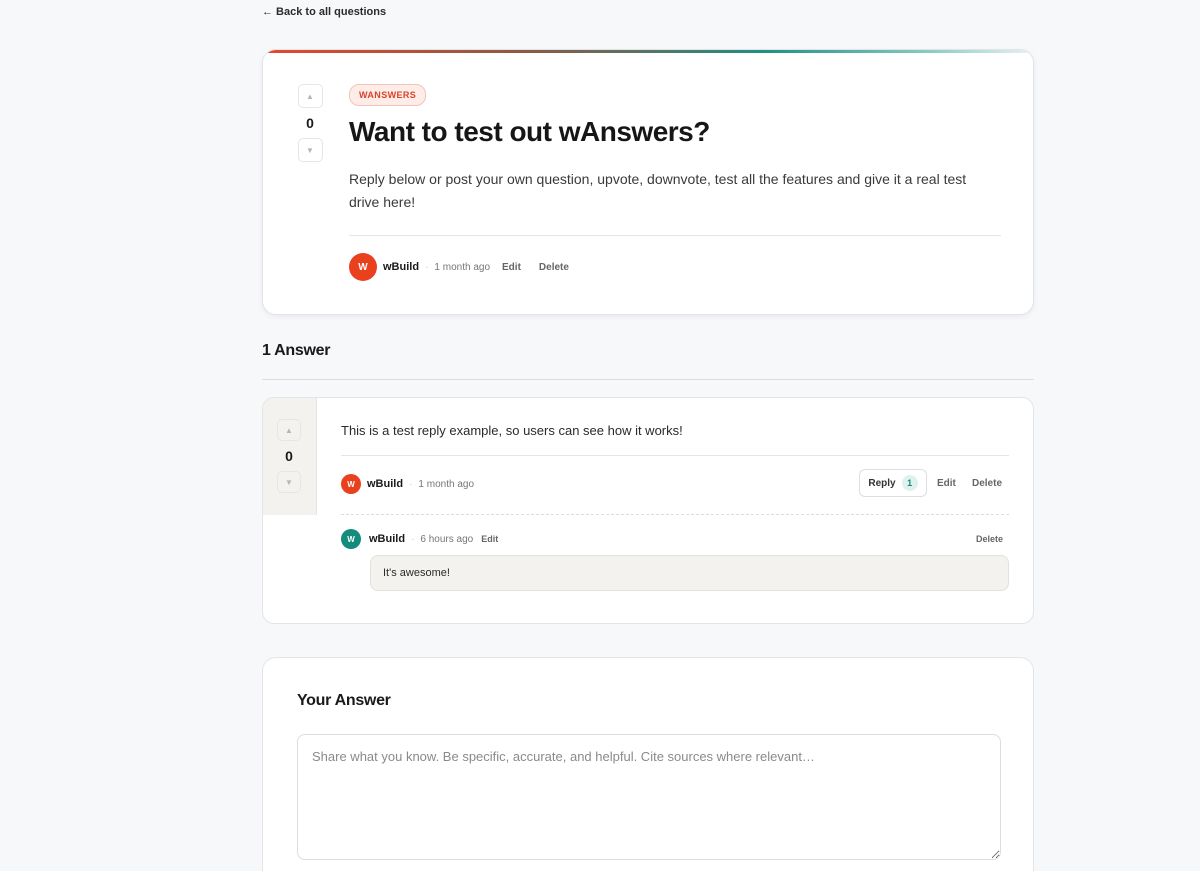 This screenshot has height=871, width=1200. What do you see at coordinates (296, 350) in the screenshot?
I see `answers-count-heading: 1 Answer` at bounding box center [296, 350].